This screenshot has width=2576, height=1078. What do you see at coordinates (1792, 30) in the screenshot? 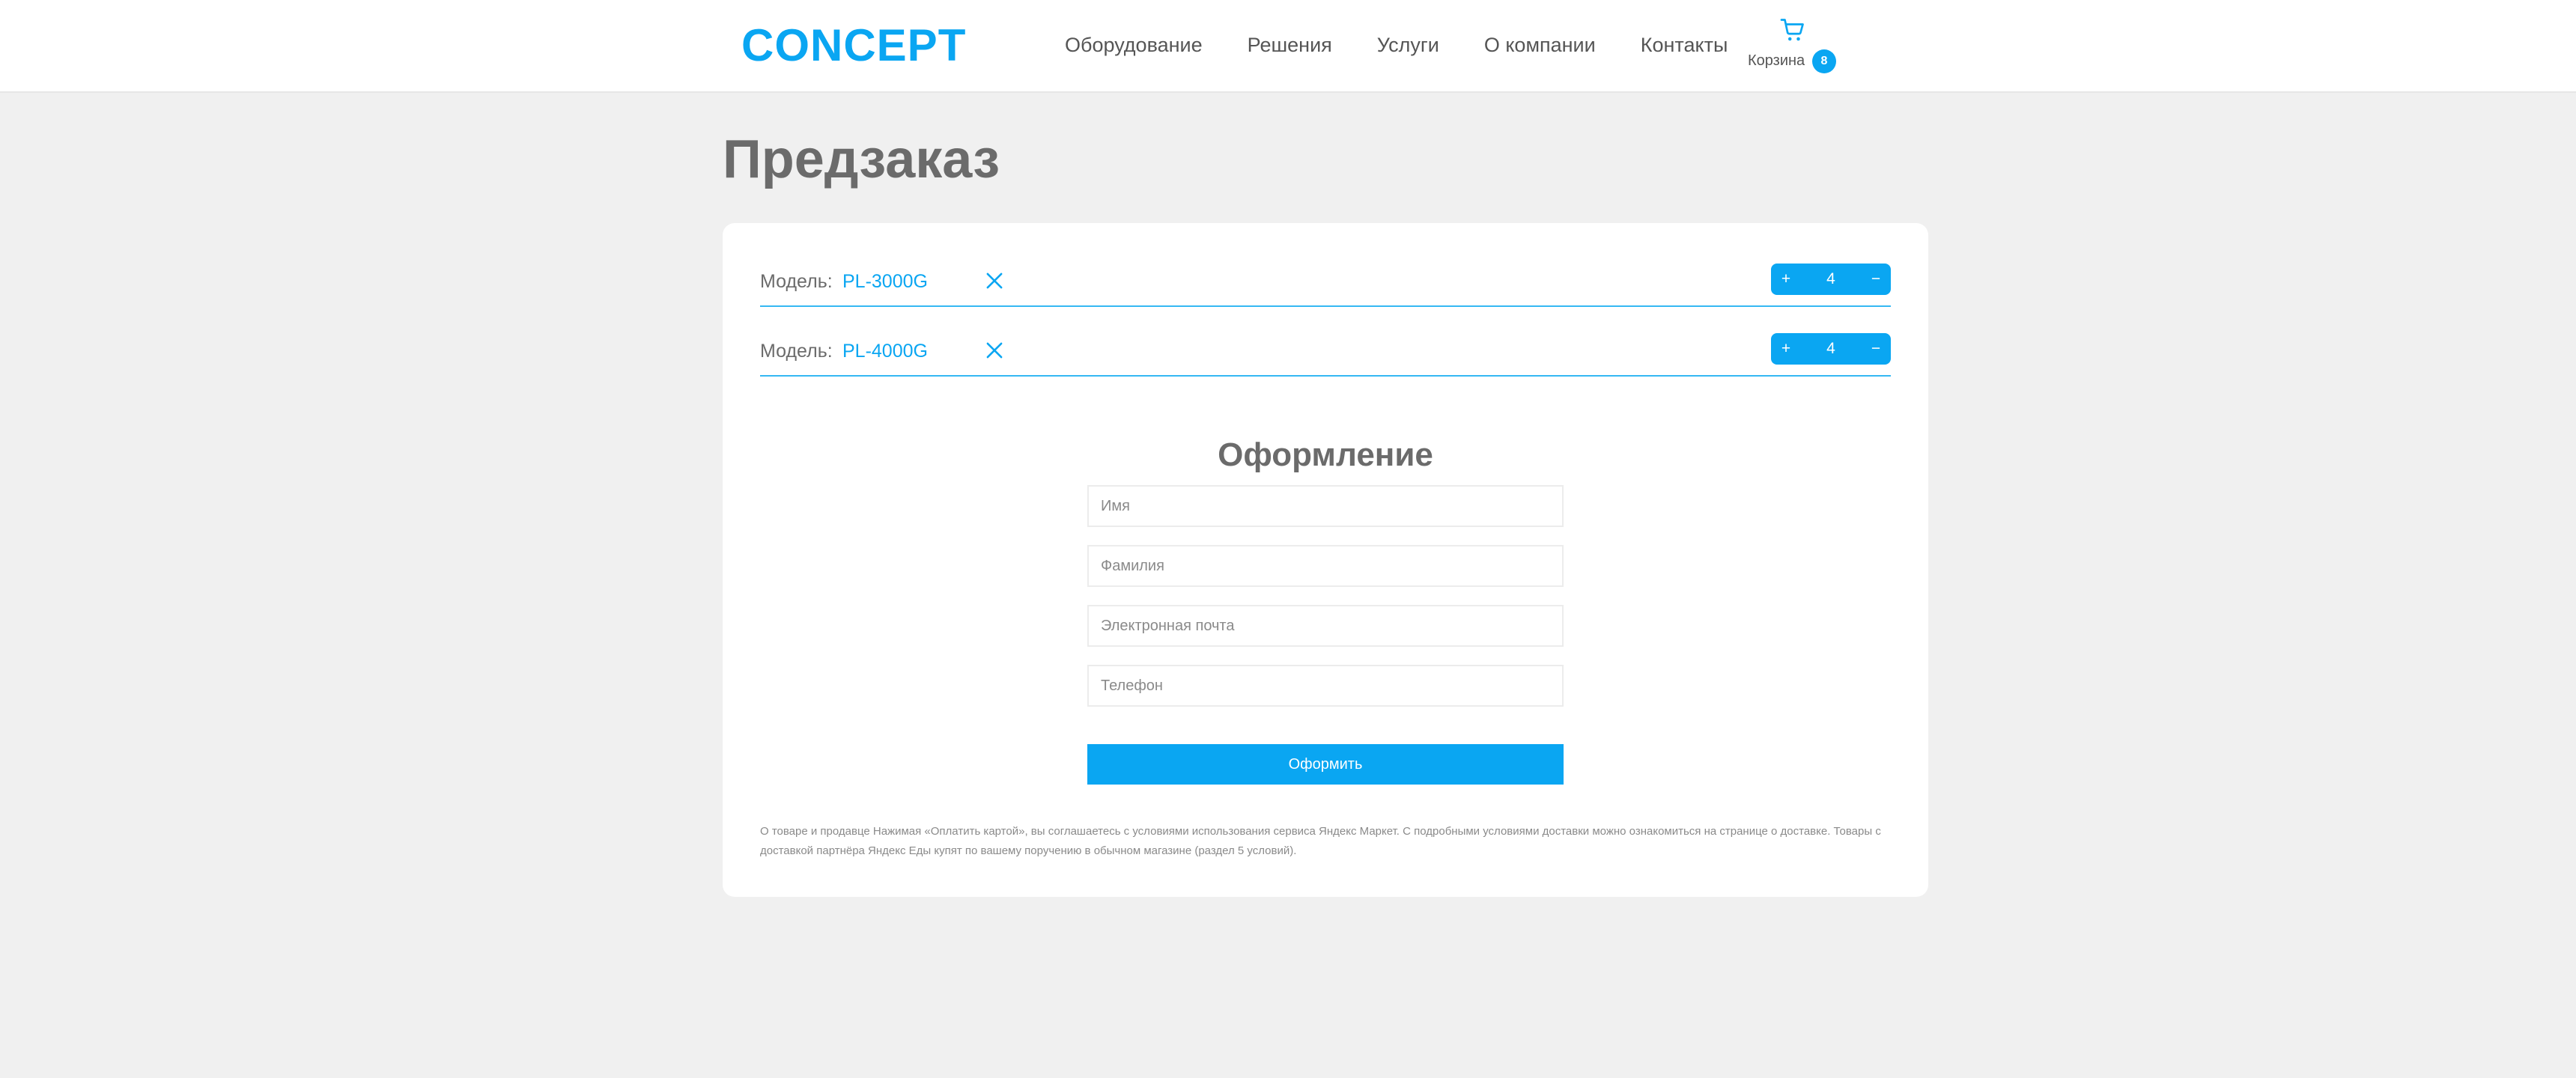
I see `shopping-cart-icon` at bounding box center [1792, 30].